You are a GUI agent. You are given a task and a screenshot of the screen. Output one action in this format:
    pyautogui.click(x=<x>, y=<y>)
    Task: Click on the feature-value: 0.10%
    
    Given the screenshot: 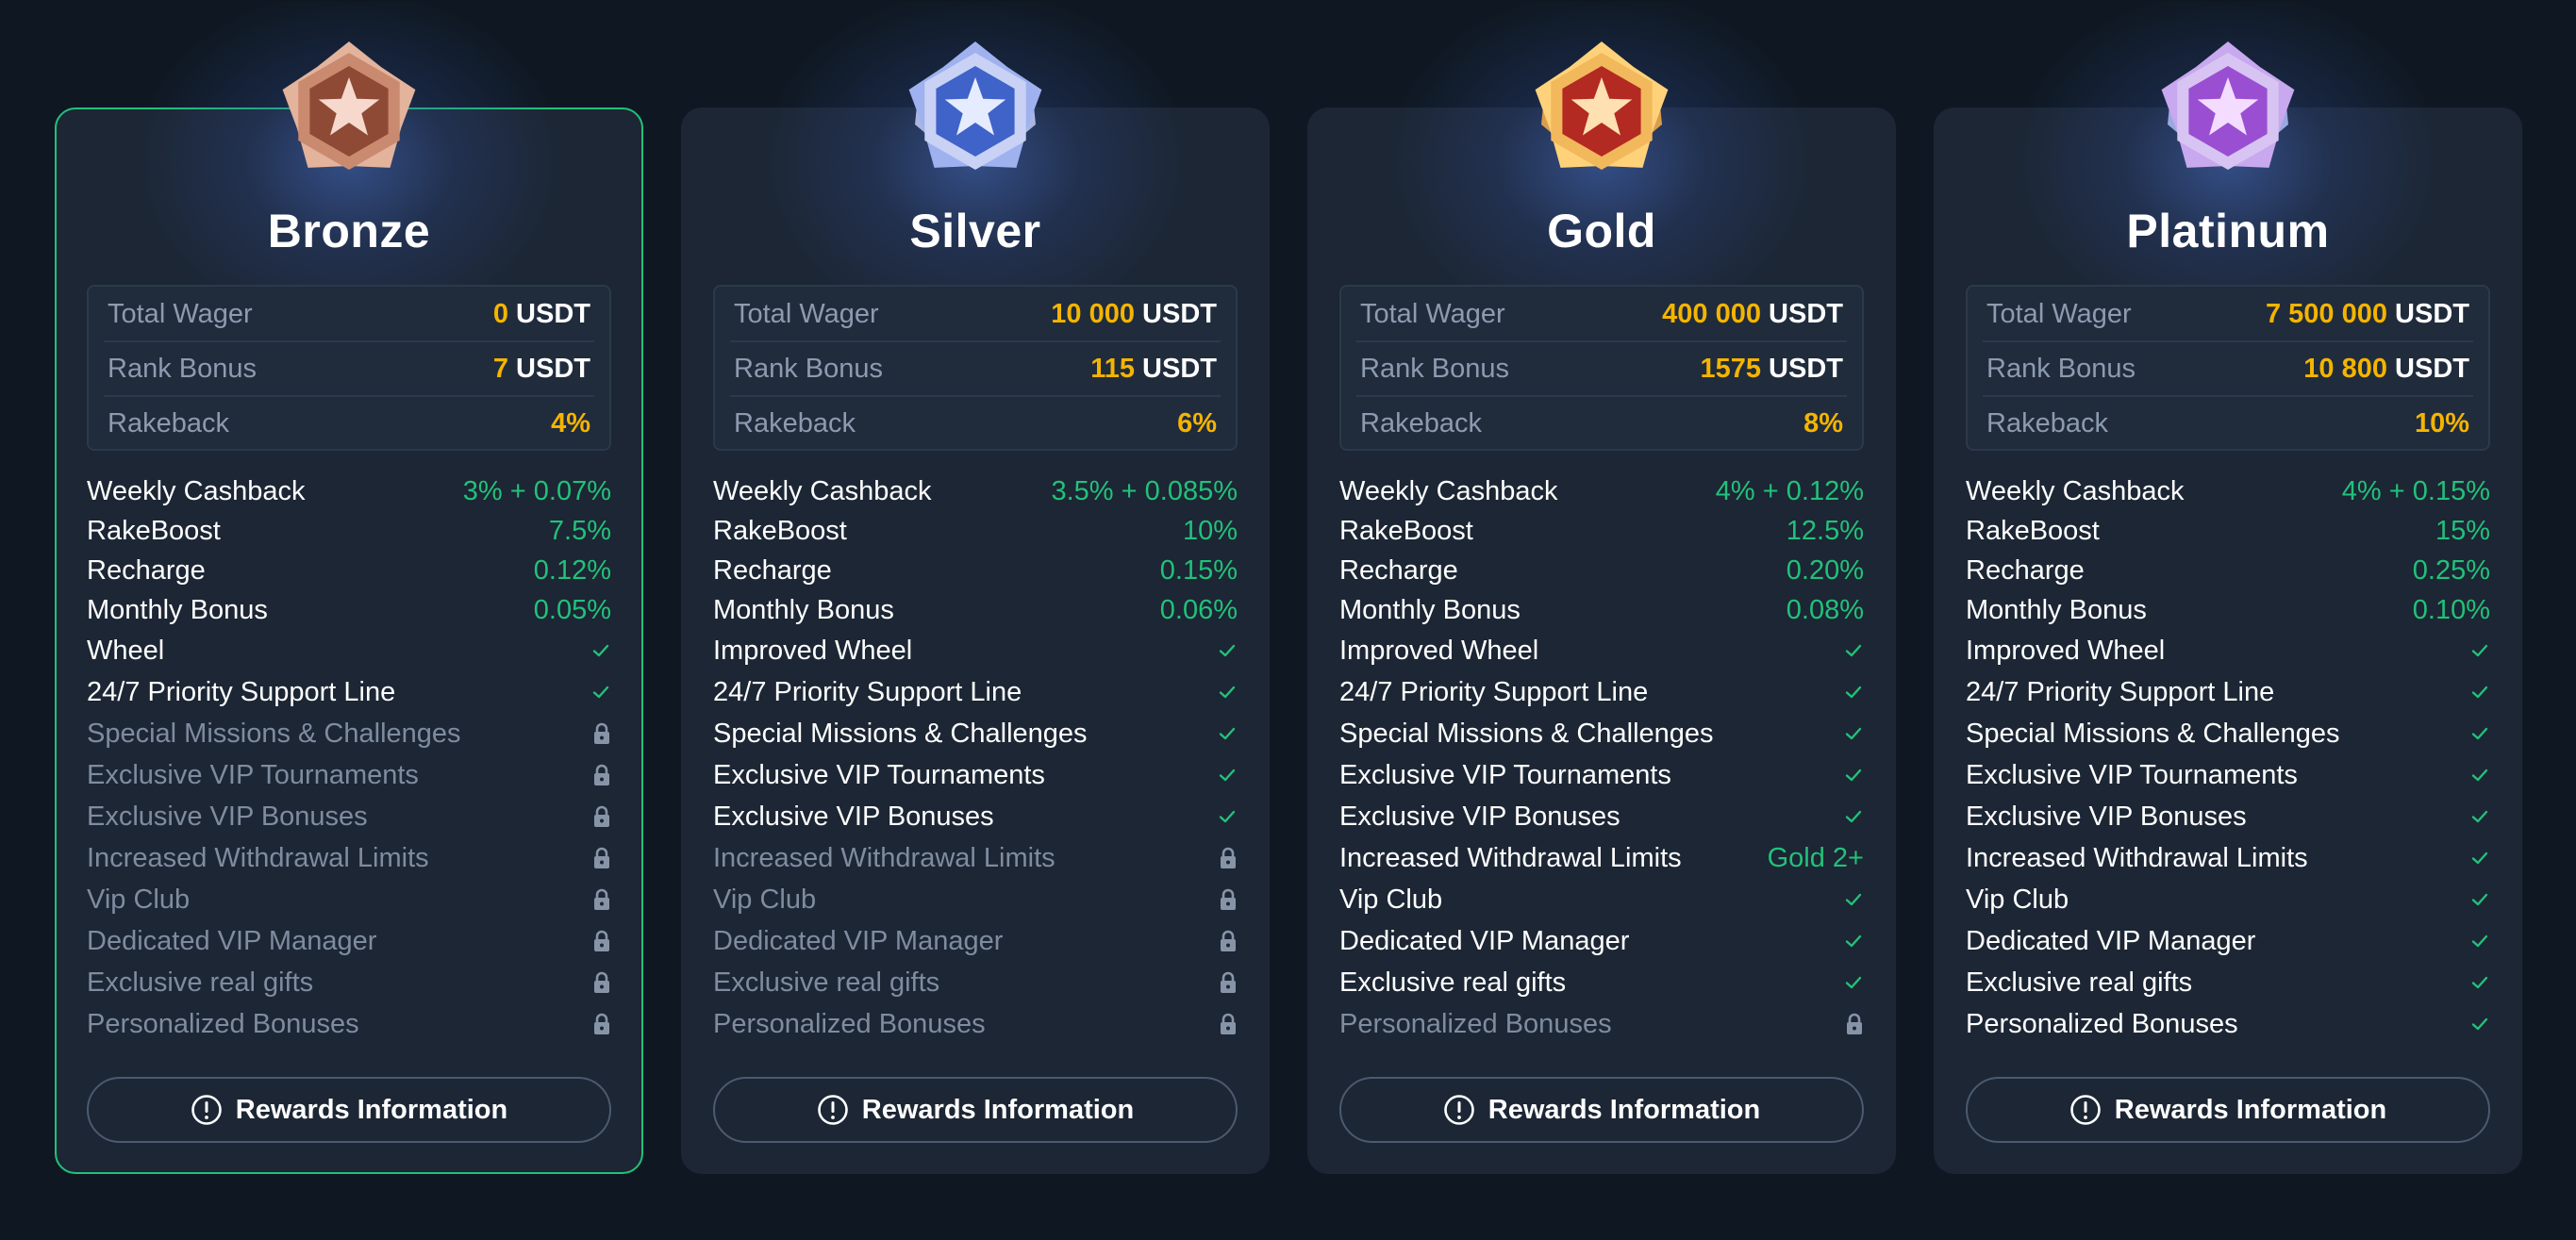 What is the action you would take?
    pyautogui.click(x=2451, y=609)
    